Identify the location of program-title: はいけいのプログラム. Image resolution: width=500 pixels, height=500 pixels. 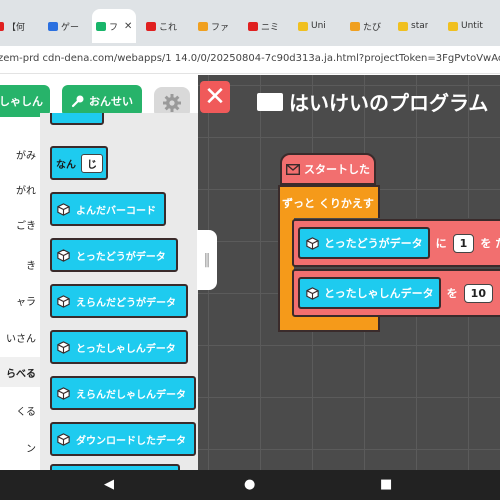
(372, 101).